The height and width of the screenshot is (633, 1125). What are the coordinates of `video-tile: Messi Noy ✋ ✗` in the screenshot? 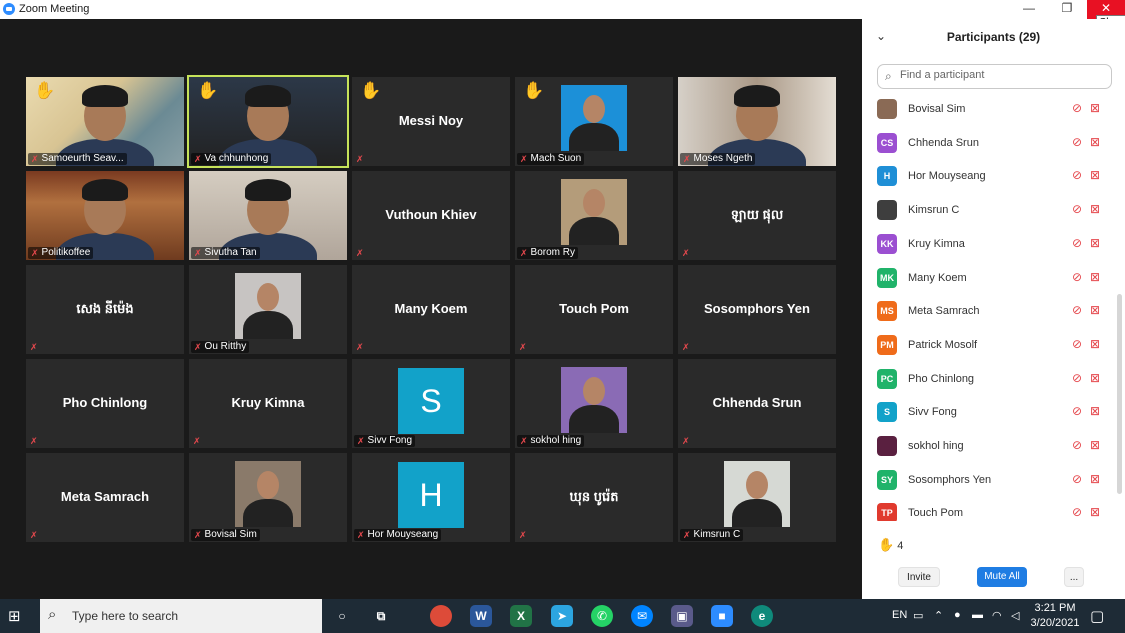 It's located at (431, 121).